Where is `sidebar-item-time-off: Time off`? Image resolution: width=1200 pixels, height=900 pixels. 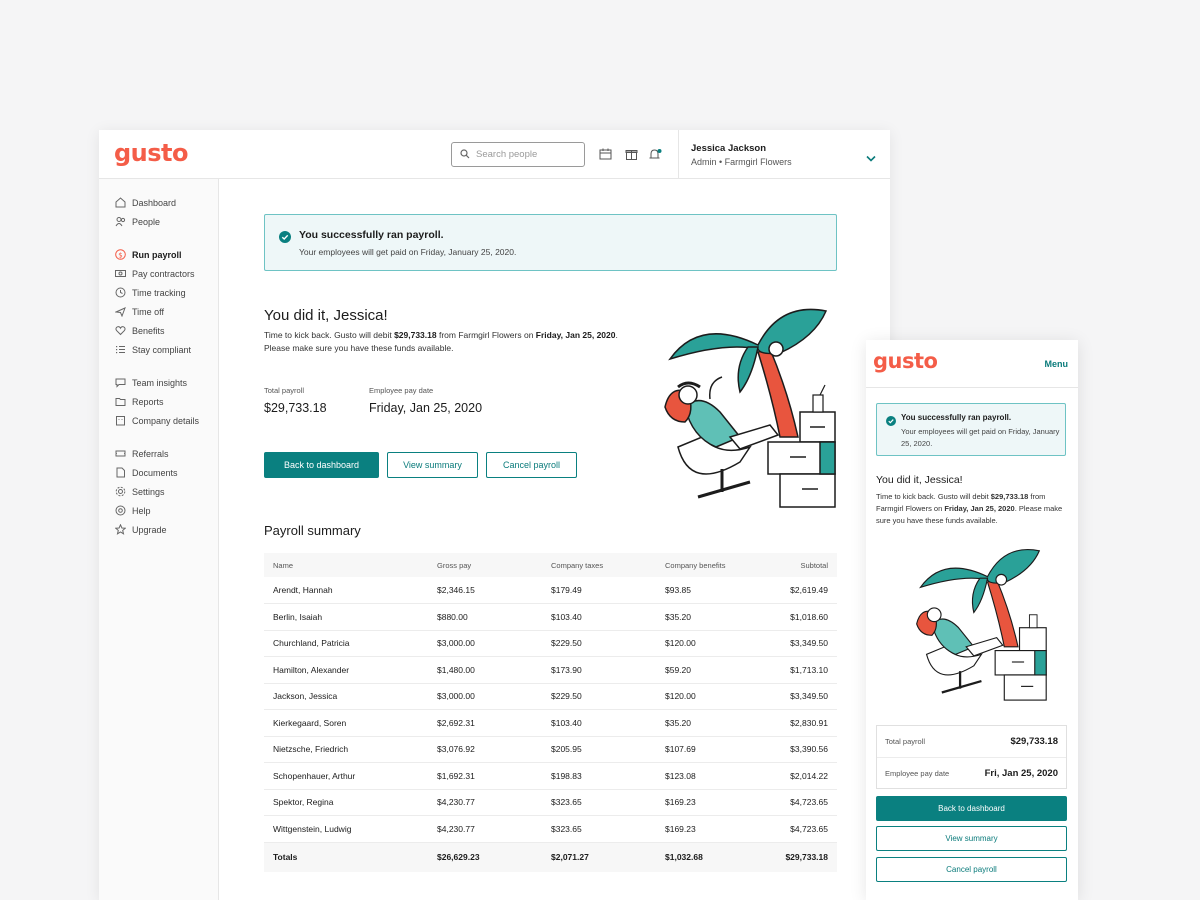 sidebar-item-time-off: Time off is located at coordinates (158, 311).